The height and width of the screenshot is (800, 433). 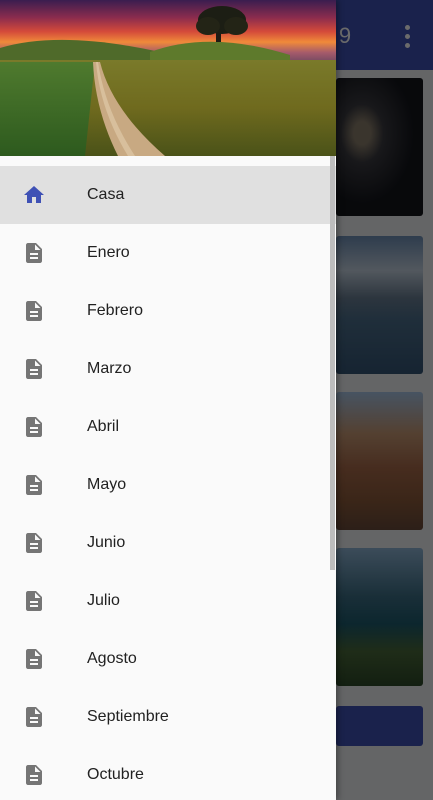 What do you see at coordinates (106, 542) in the screenshot?
I see `drawer-item-label: Junio` at bounding box center [106, 542].